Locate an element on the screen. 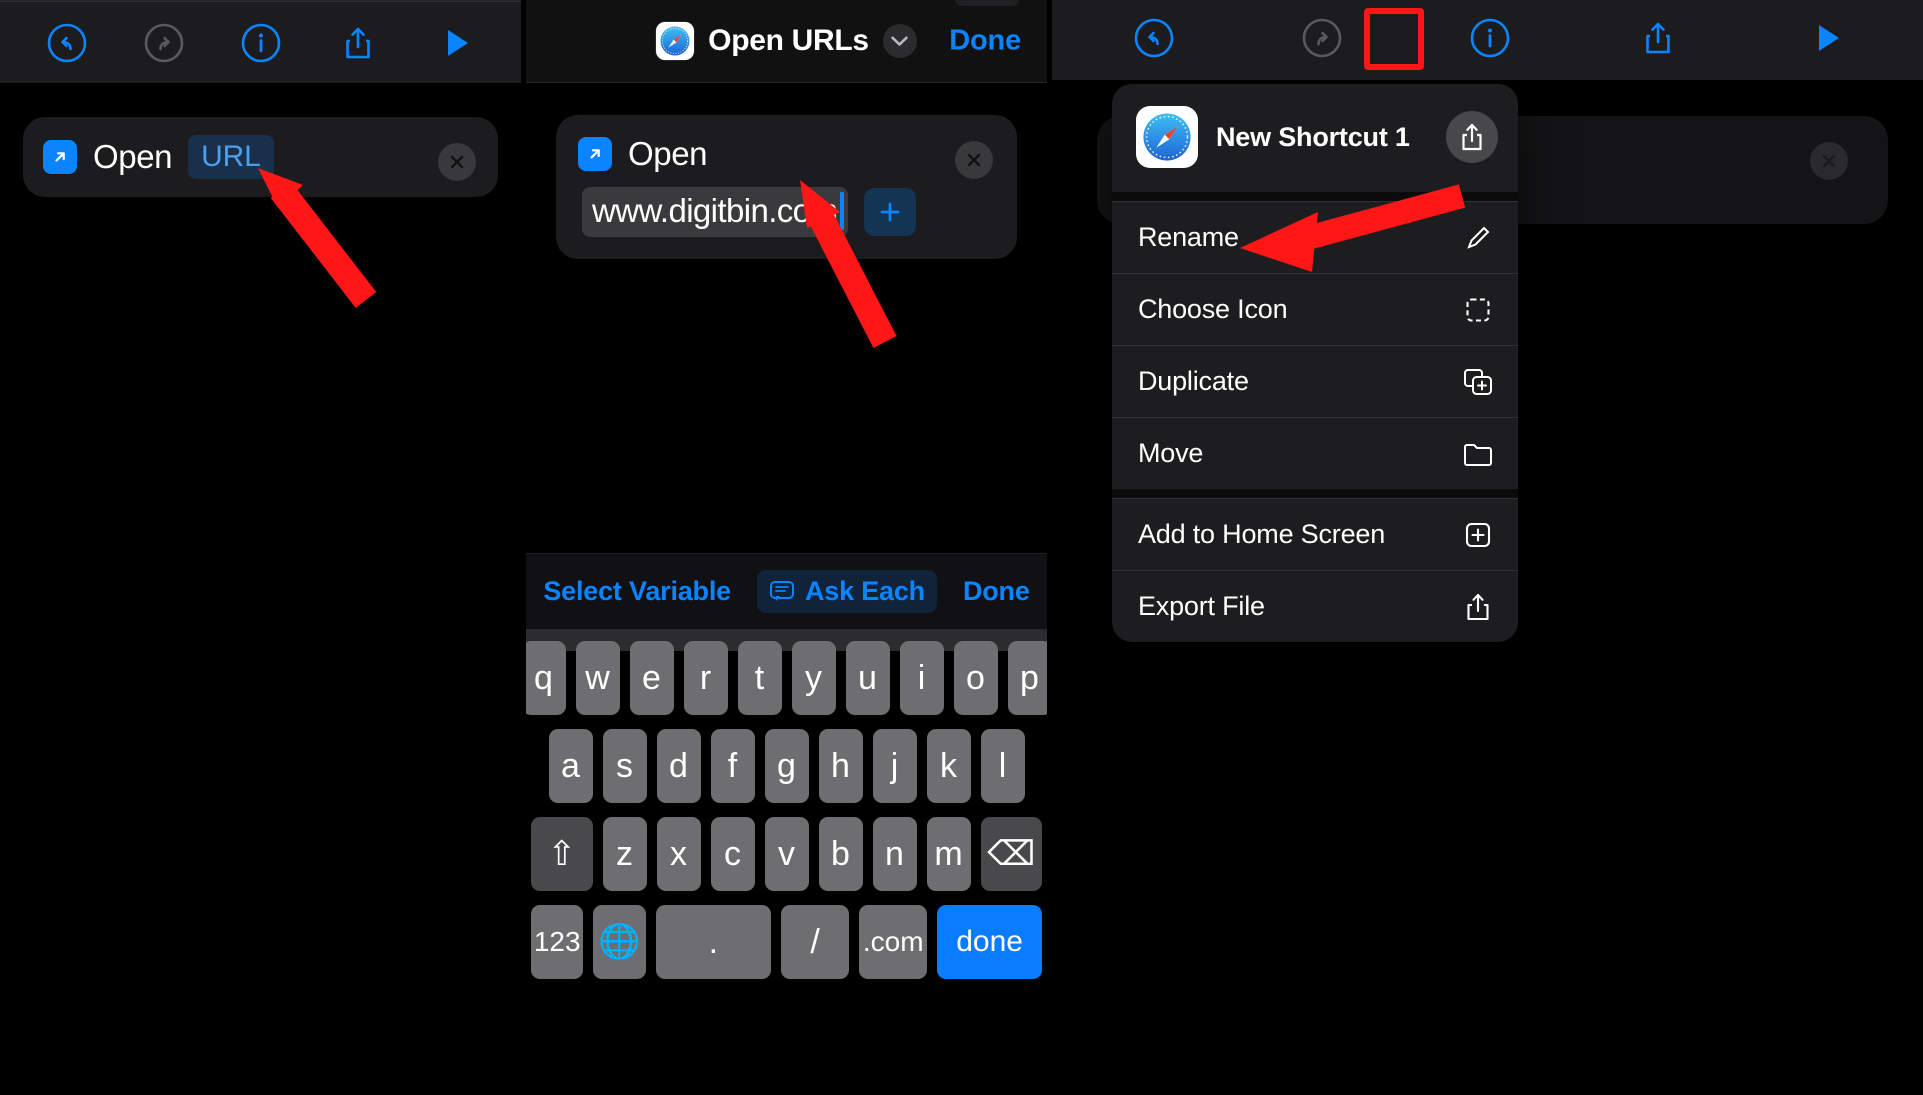 The image size is (1923, 1095). action-row: Open URL is located at coordinates (260, 157).